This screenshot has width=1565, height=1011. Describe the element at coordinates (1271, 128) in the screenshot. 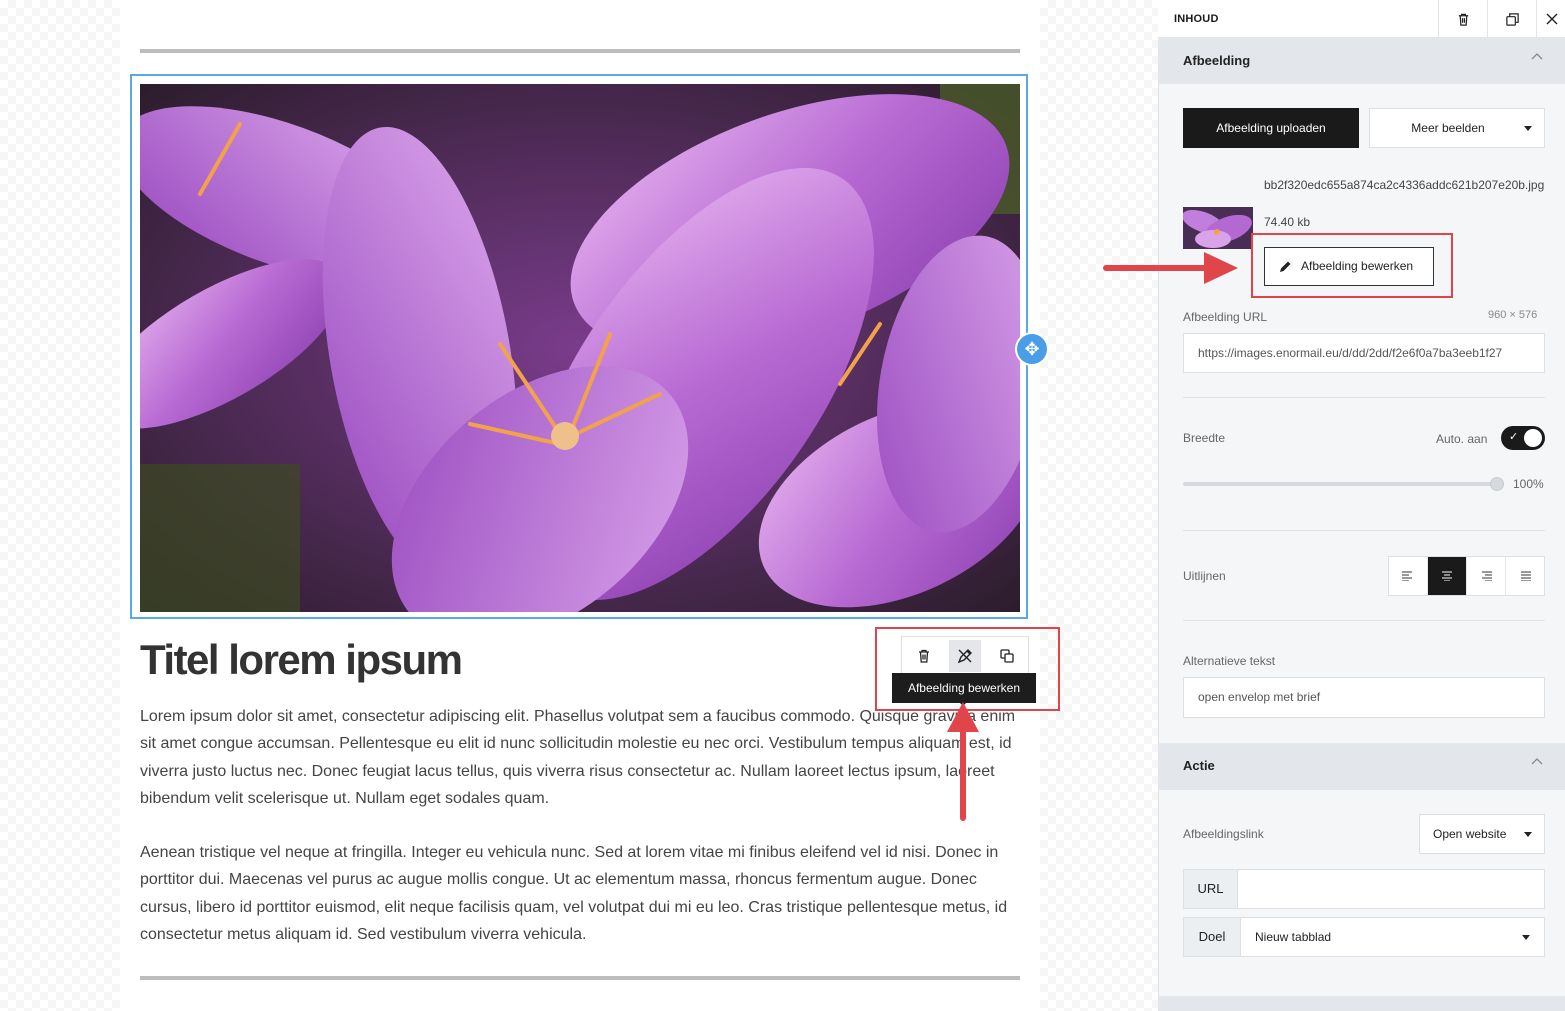

I see `upload-image-button: Afbeelding uploaden` at that location.